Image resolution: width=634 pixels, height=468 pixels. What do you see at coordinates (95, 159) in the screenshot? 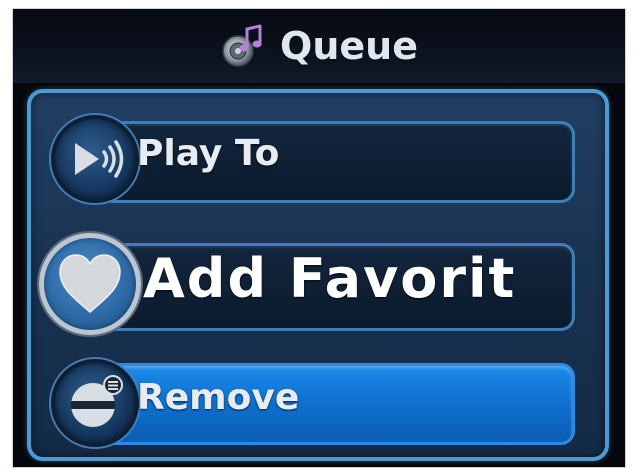
I see `speaker-volume-icon` at bounding box center [95, 159].